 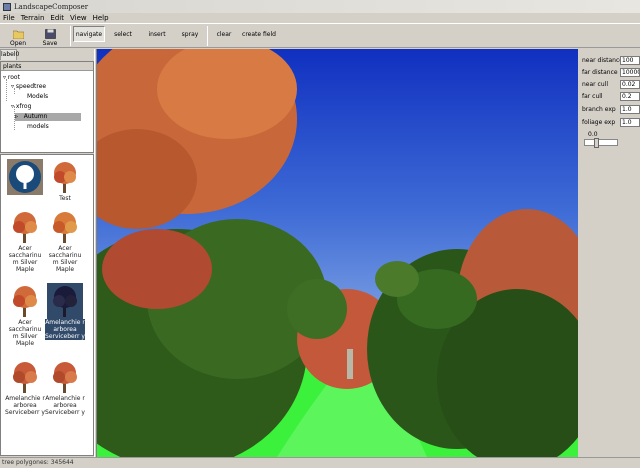 What do you see at coordinates (190, 34) in the screenshot?
I see `mode-spray-button: spray` at bounding box center [190, 34].